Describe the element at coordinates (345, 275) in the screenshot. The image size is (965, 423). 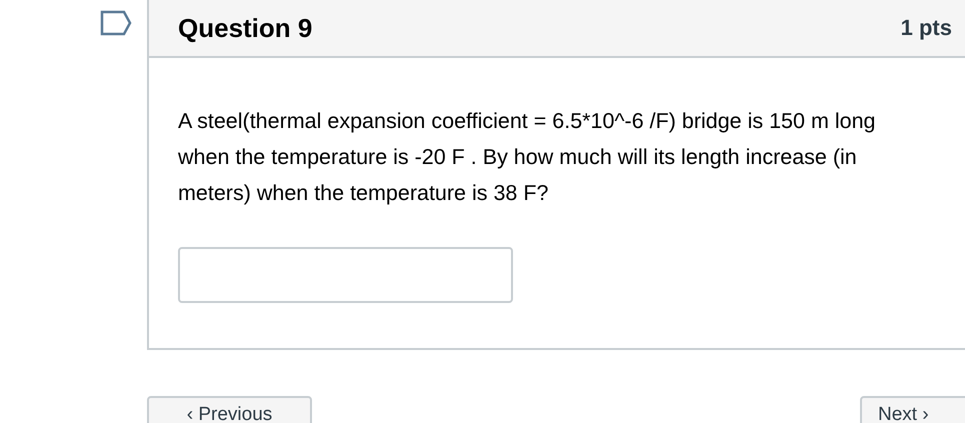
I see `answer-field` at that location.